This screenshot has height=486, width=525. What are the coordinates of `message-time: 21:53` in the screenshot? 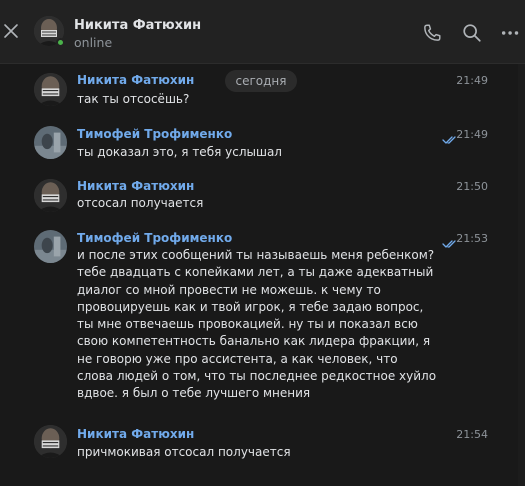 It's located at (472, 238).